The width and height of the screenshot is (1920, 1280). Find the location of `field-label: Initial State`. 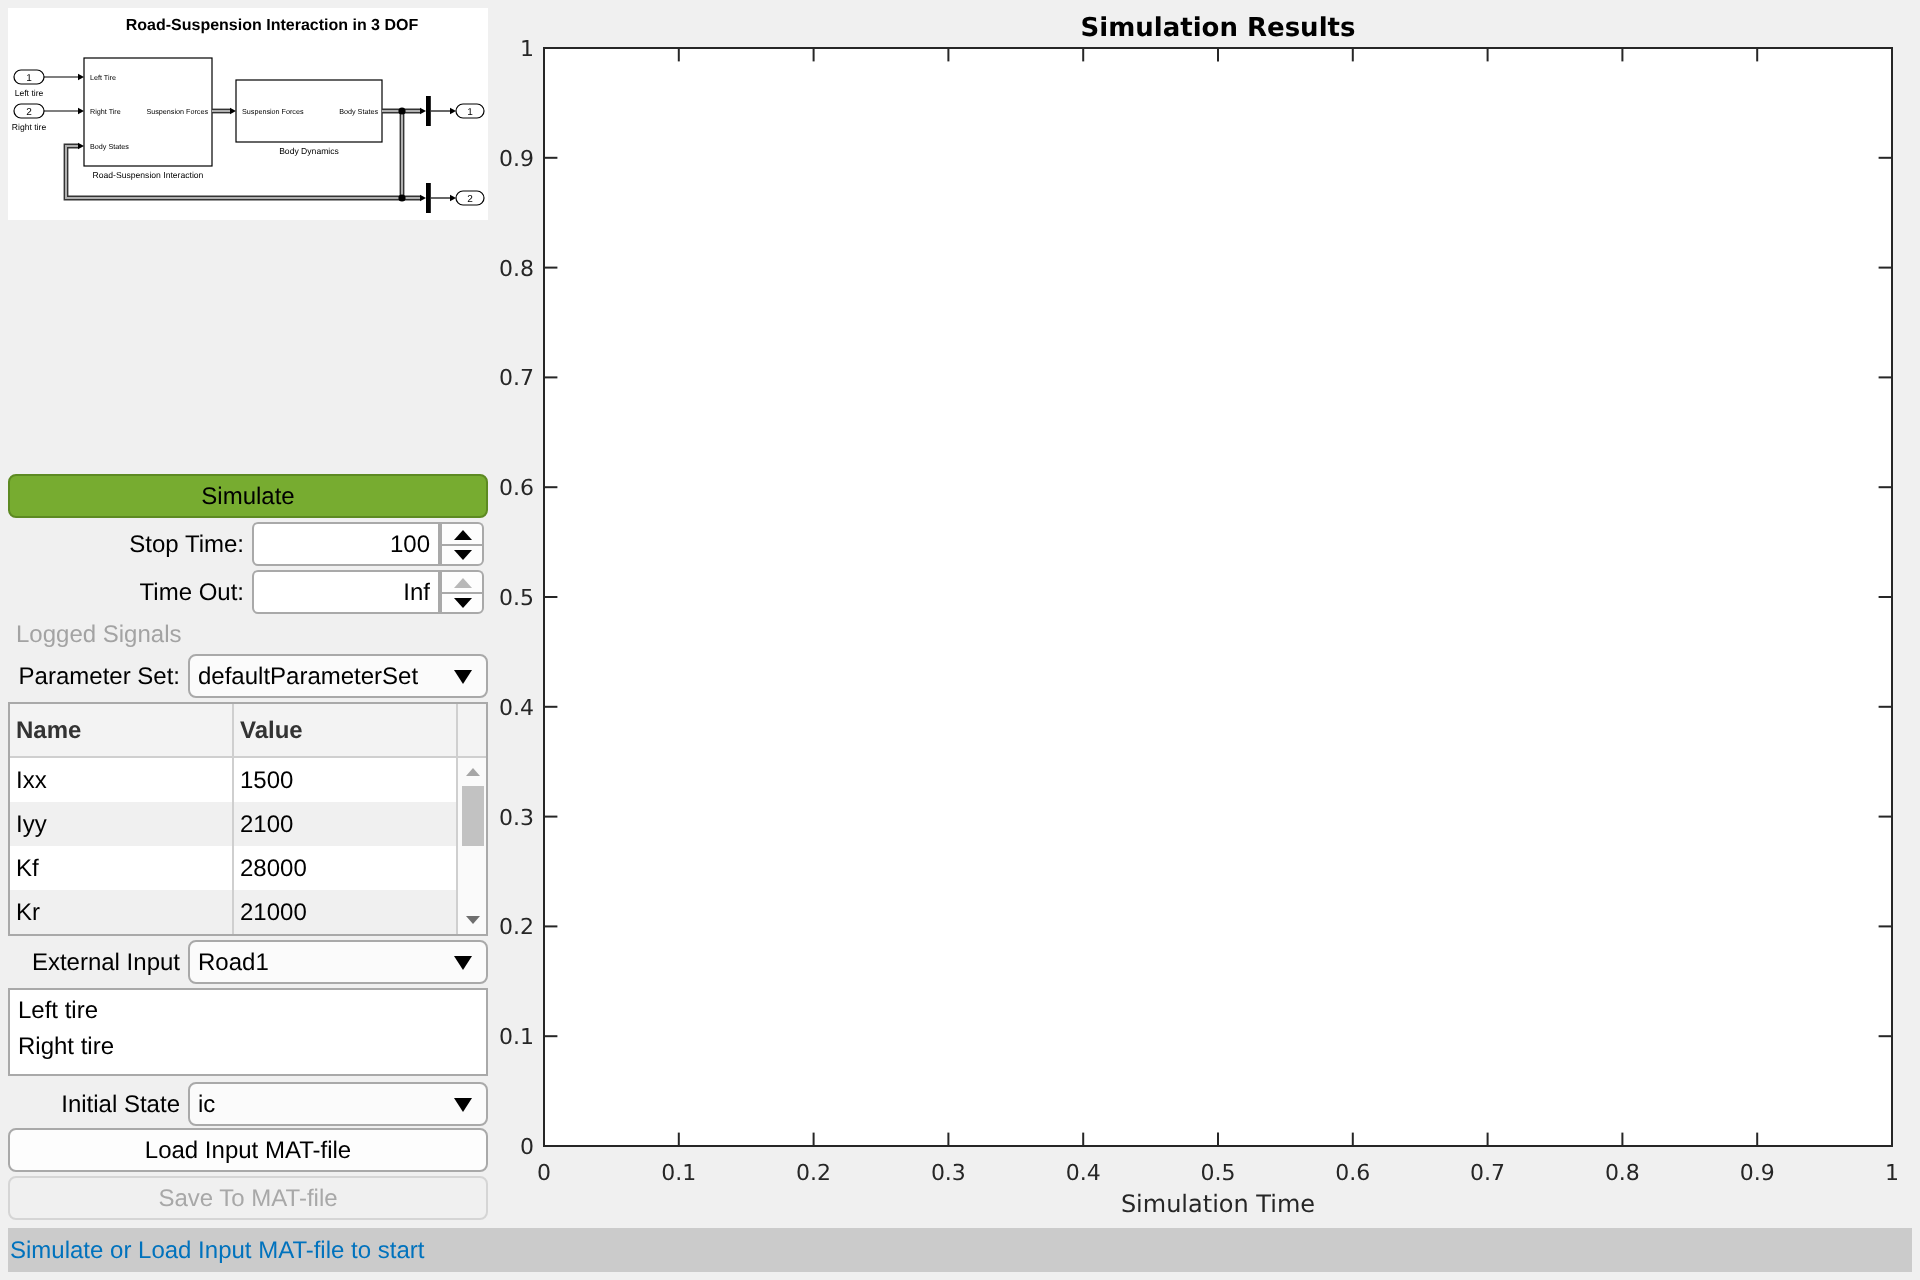

field-label: Initial State is located at coordinates (119, 1104).